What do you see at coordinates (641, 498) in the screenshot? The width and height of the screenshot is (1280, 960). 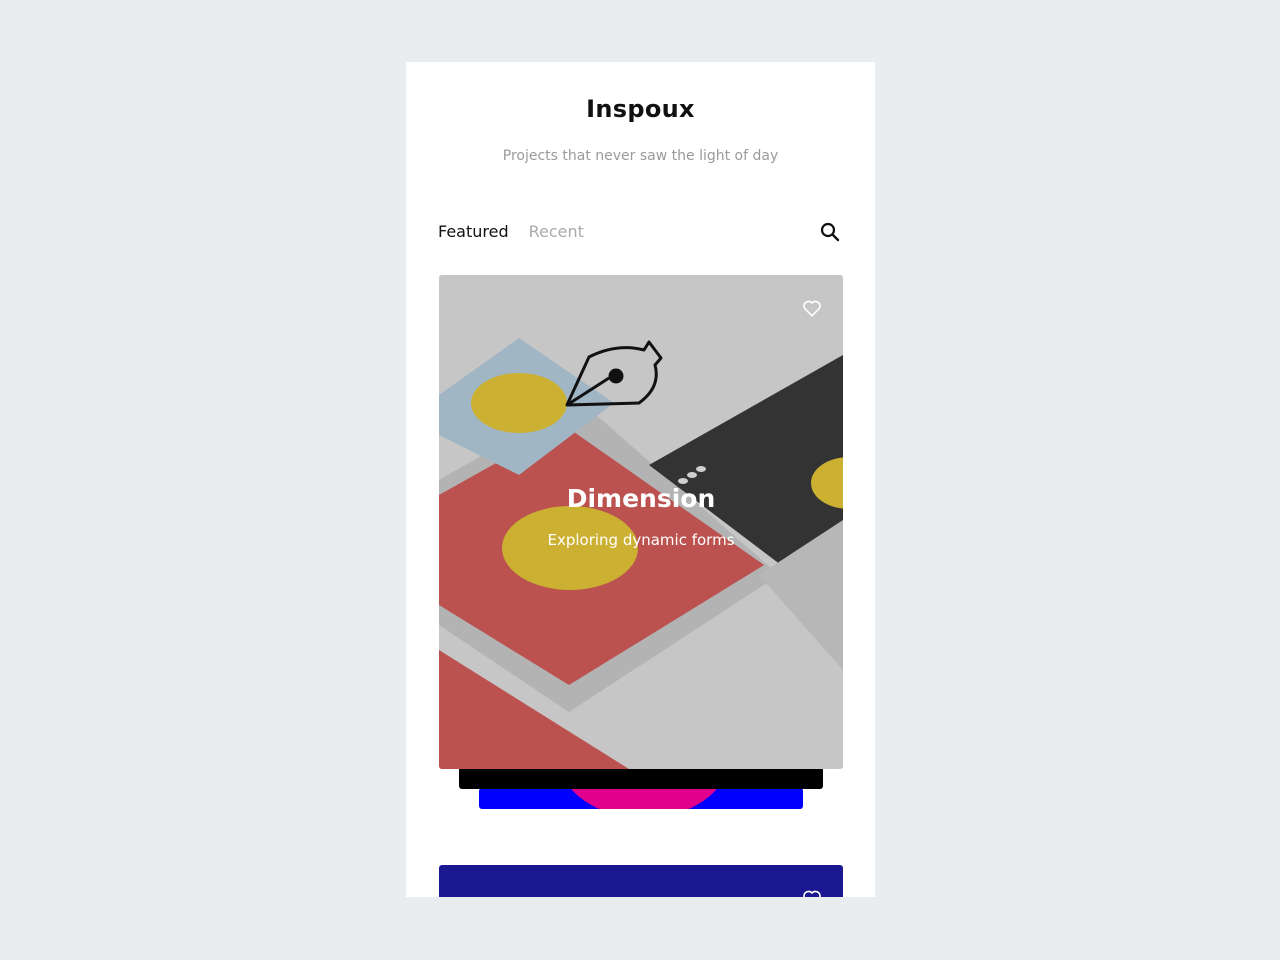 I see `card-title: Dimension` at bounding box center [641, 498].